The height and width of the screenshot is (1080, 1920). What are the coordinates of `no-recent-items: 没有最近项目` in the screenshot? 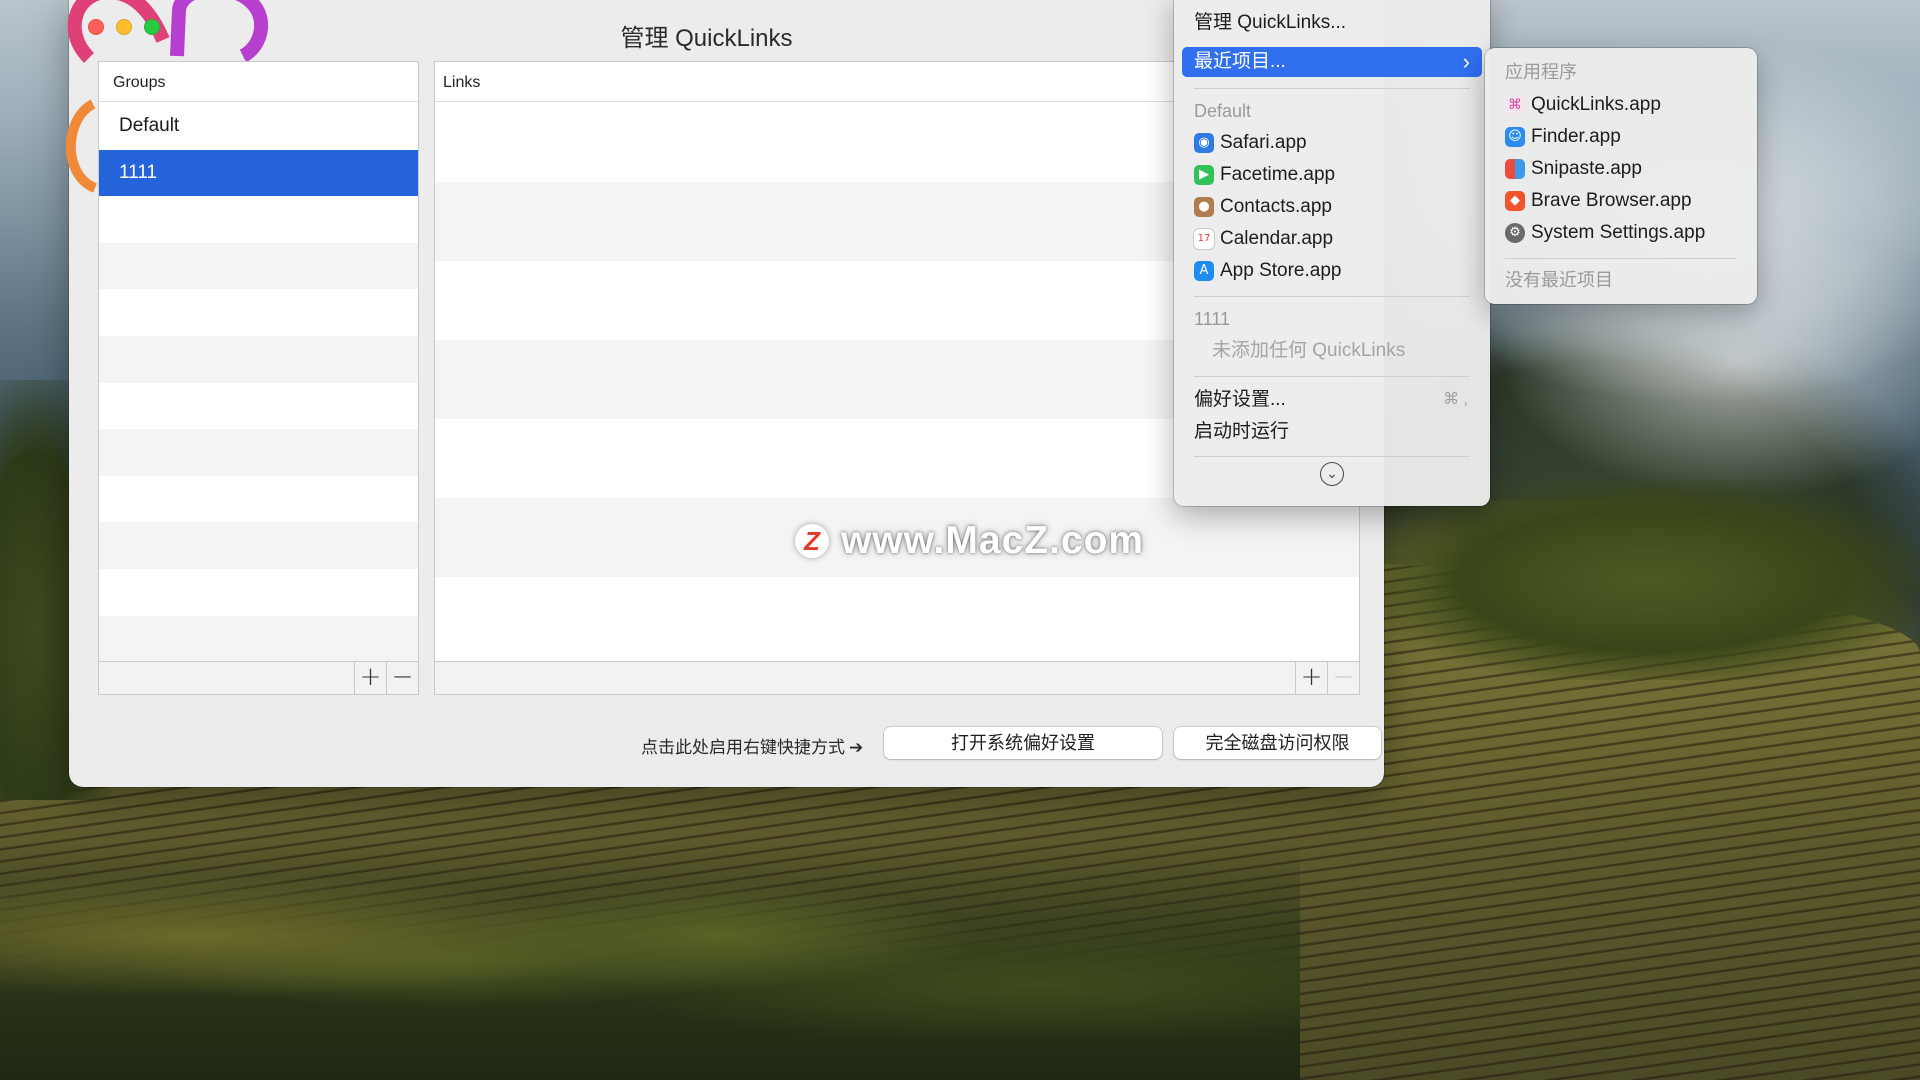 It's located at (1559, 280).